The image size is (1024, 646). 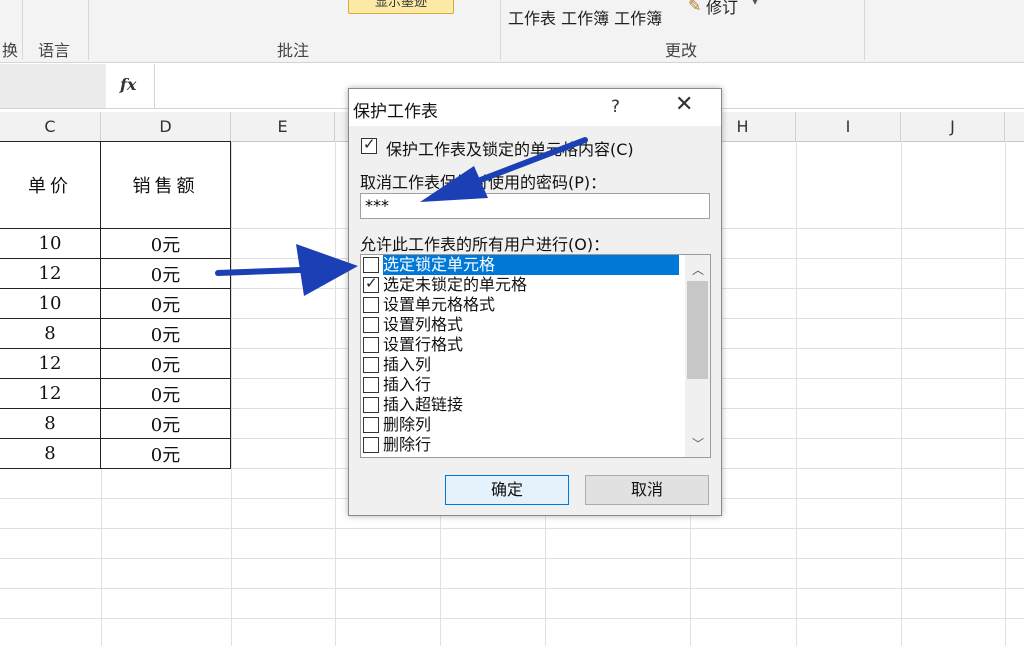 What do you see at coordinates (401, 216) in the screenshot?
I see `annotation-arrows` at bounding box center [401, 216].